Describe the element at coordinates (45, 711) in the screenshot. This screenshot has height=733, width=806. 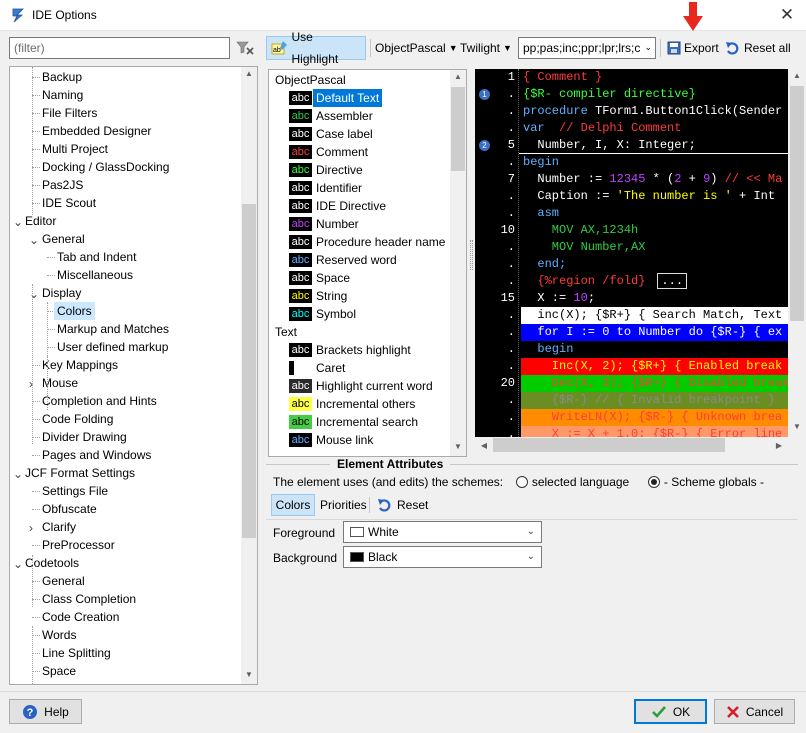
I see `help-button: ? Help` at that location.